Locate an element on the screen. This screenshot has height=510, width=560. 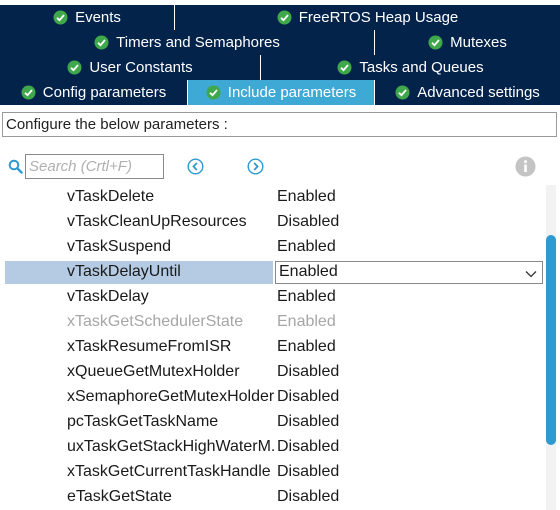
parameter-name: vTaskDelay is located at coordinates (108, 296).